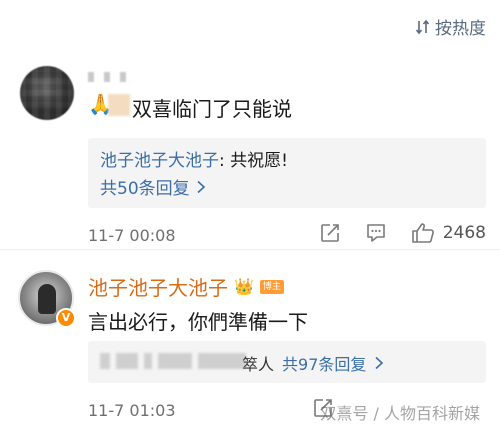  Describe the element at coordinates (258, 364) in the screenshot. I see `reply-suffix: 箤人` at that location.